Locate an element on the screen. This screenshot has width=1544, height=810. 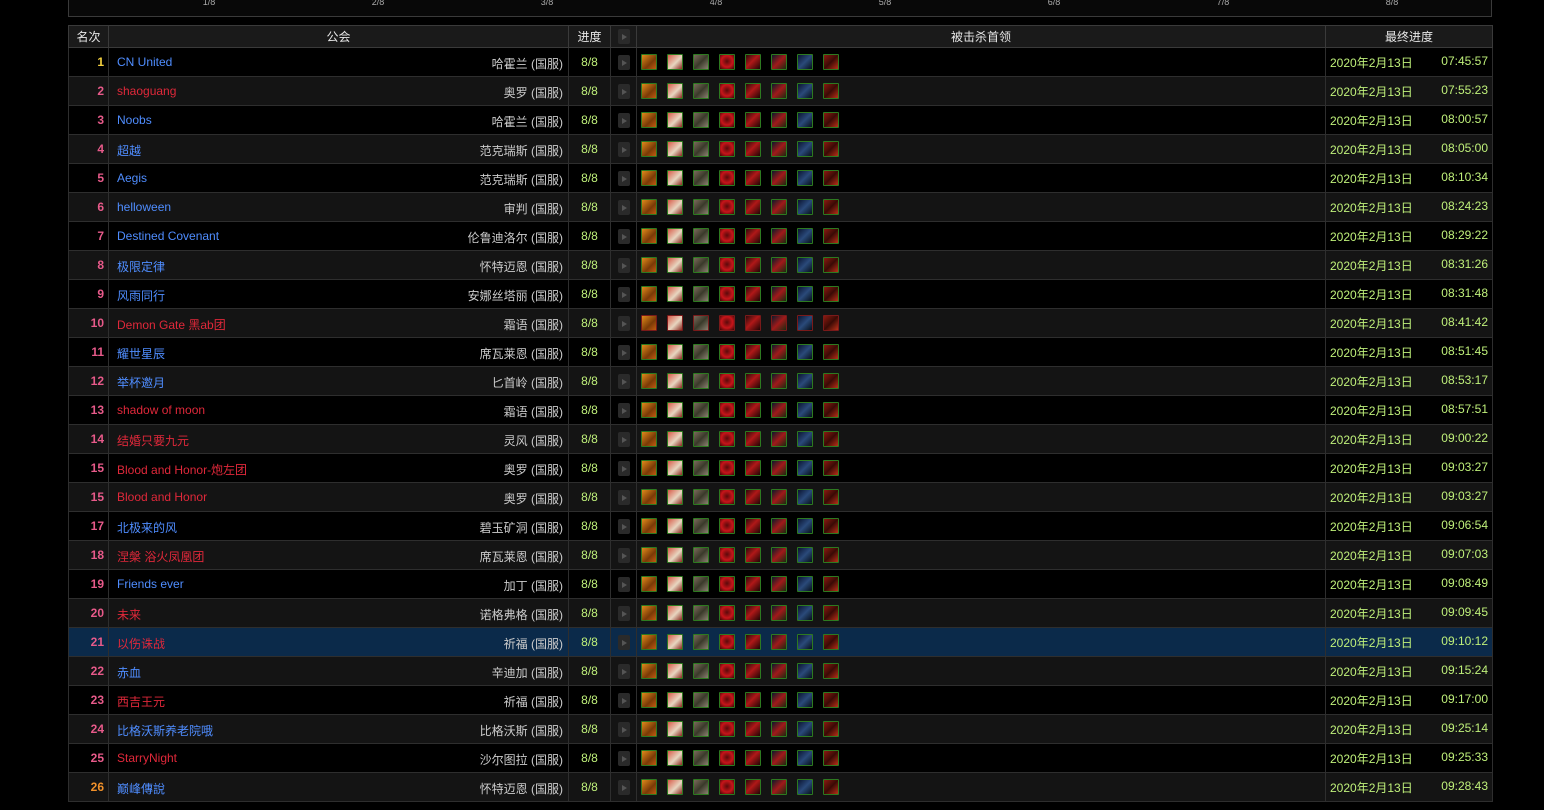
header-final-progress: 最终进度 is located at coordinates (1409, 36).